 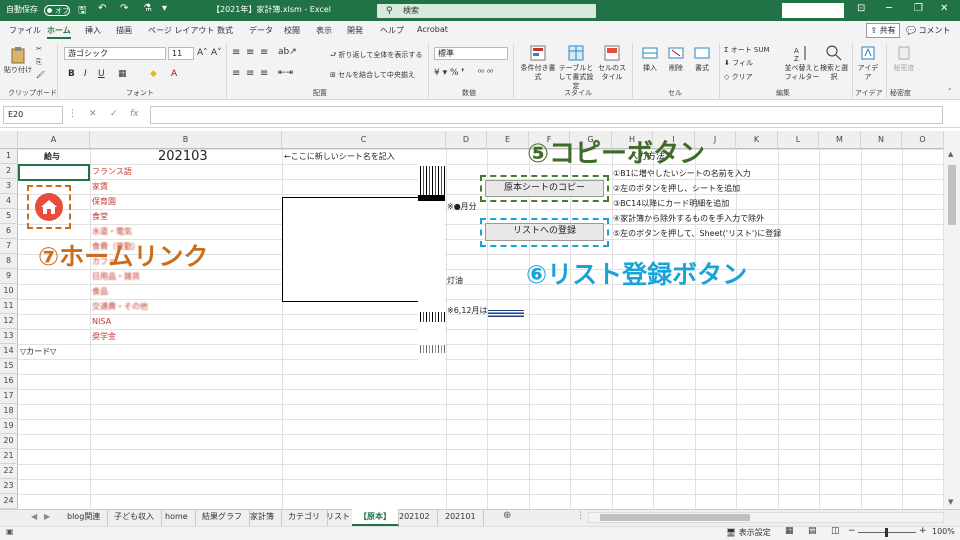 What do you see at coordinates (39, 49) in the screenshot?
I see `cut-icon: ✂` at bounding box center [39, 49].